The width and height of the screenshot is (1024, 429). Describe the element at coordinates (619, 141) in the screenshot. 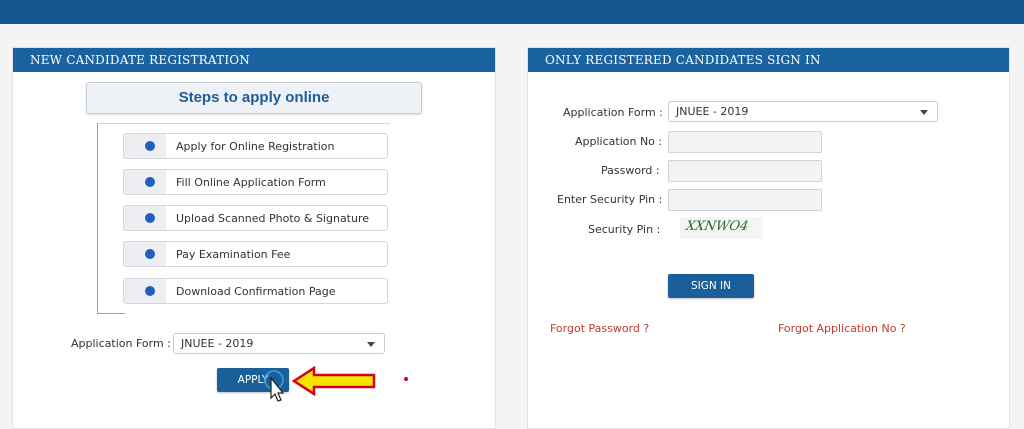

I see `application-no-label: Application No :` at that location.